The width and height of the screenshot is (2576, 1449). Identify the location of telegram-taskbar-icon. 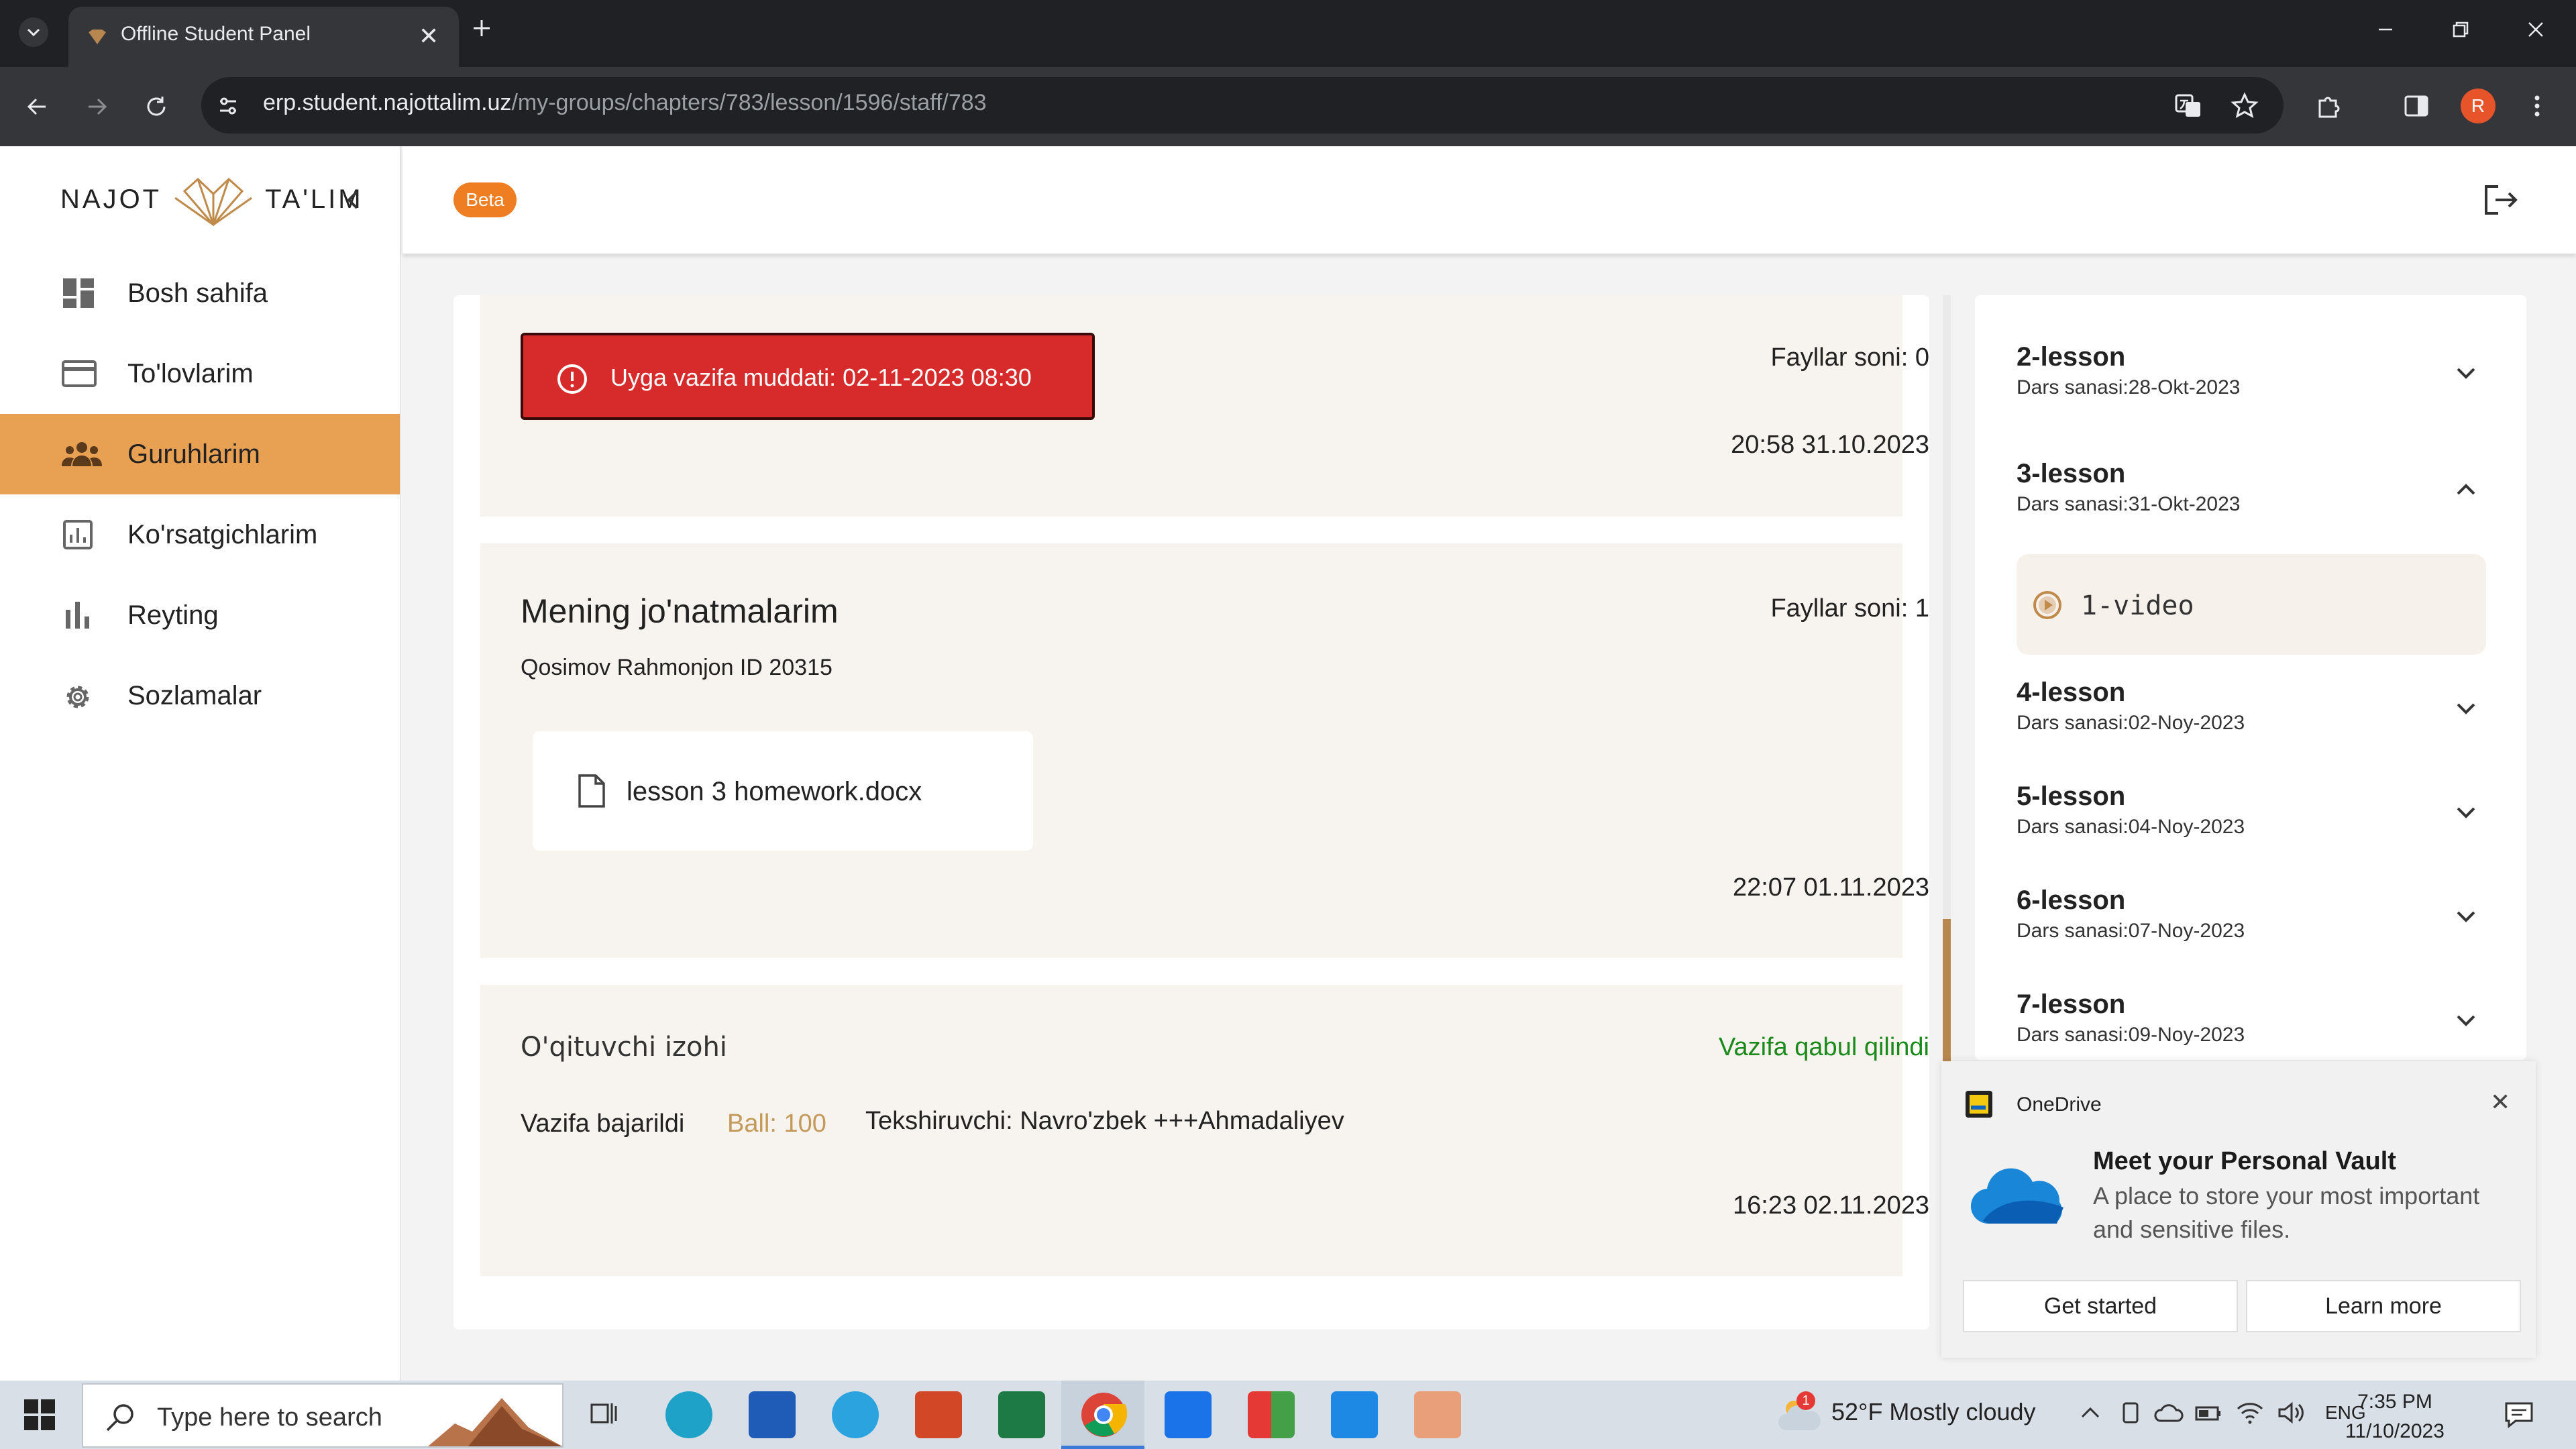
(855, 1414).